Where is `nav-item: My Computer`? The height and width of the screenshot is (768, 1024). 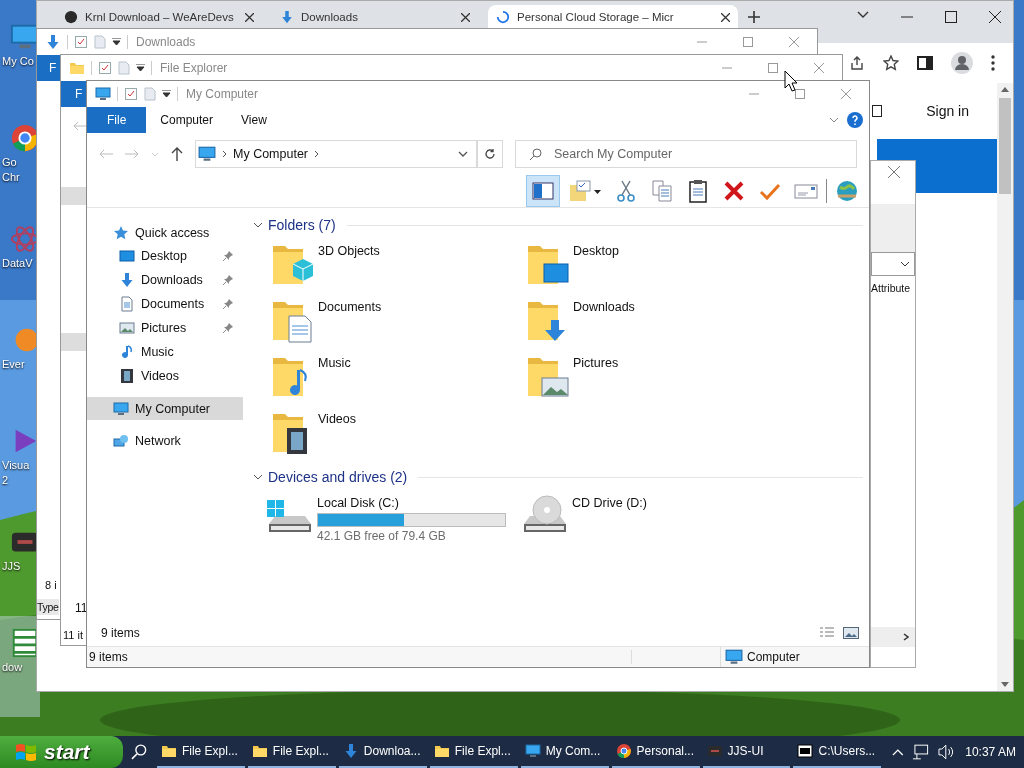
nav-item: My Computer is located at coordinates (165, 408).